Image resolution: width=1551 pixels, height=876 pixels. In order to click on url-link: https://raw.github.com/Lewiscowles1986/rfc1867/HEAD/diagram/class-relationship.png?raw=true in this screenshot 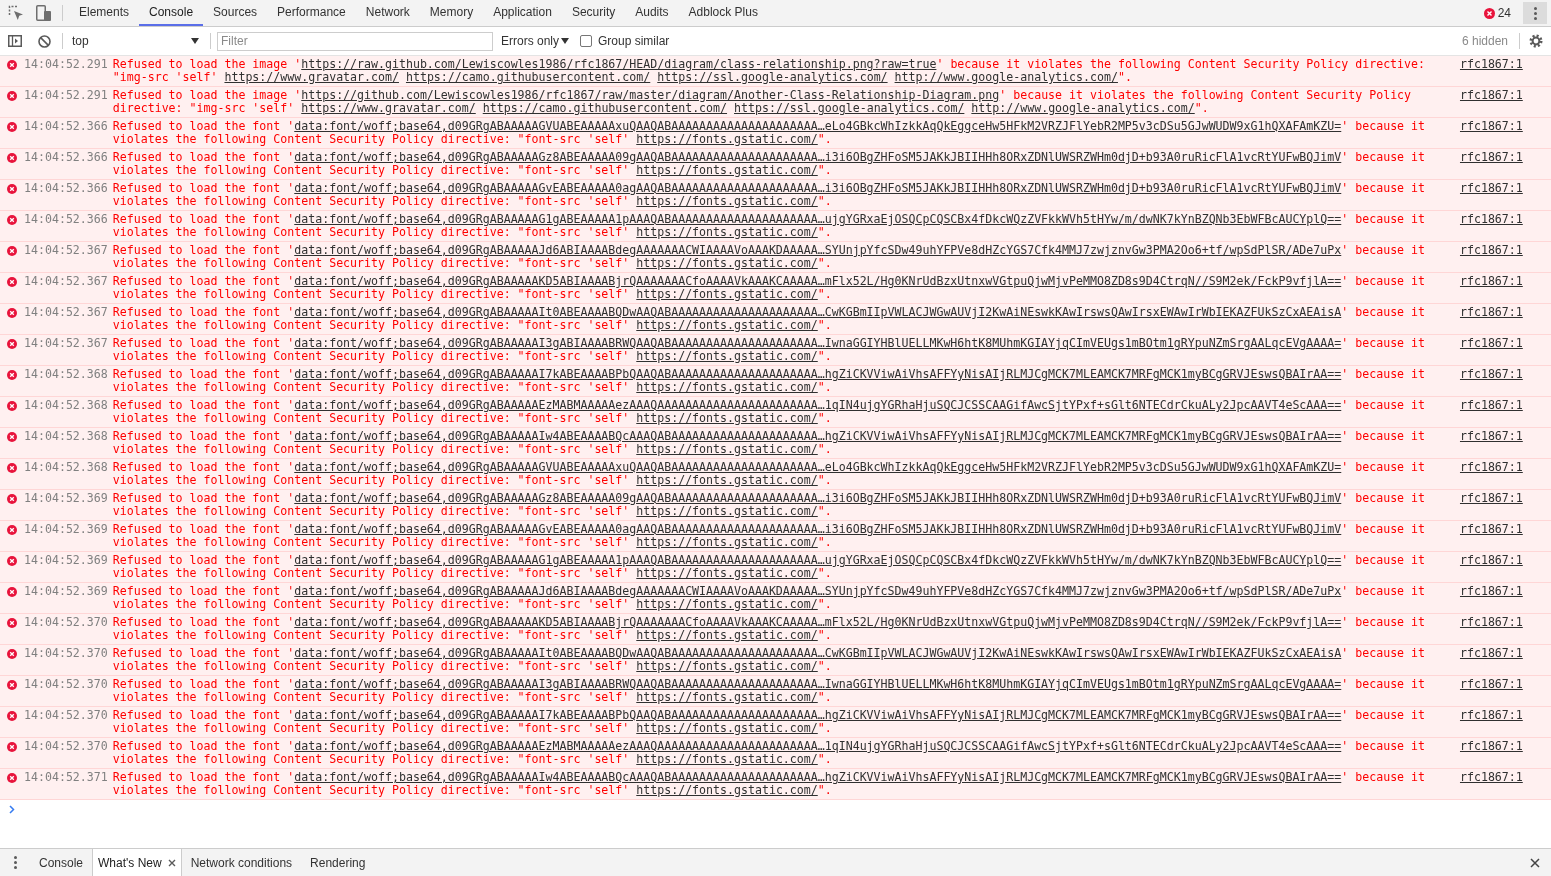, I will do `click(619, 64)`.